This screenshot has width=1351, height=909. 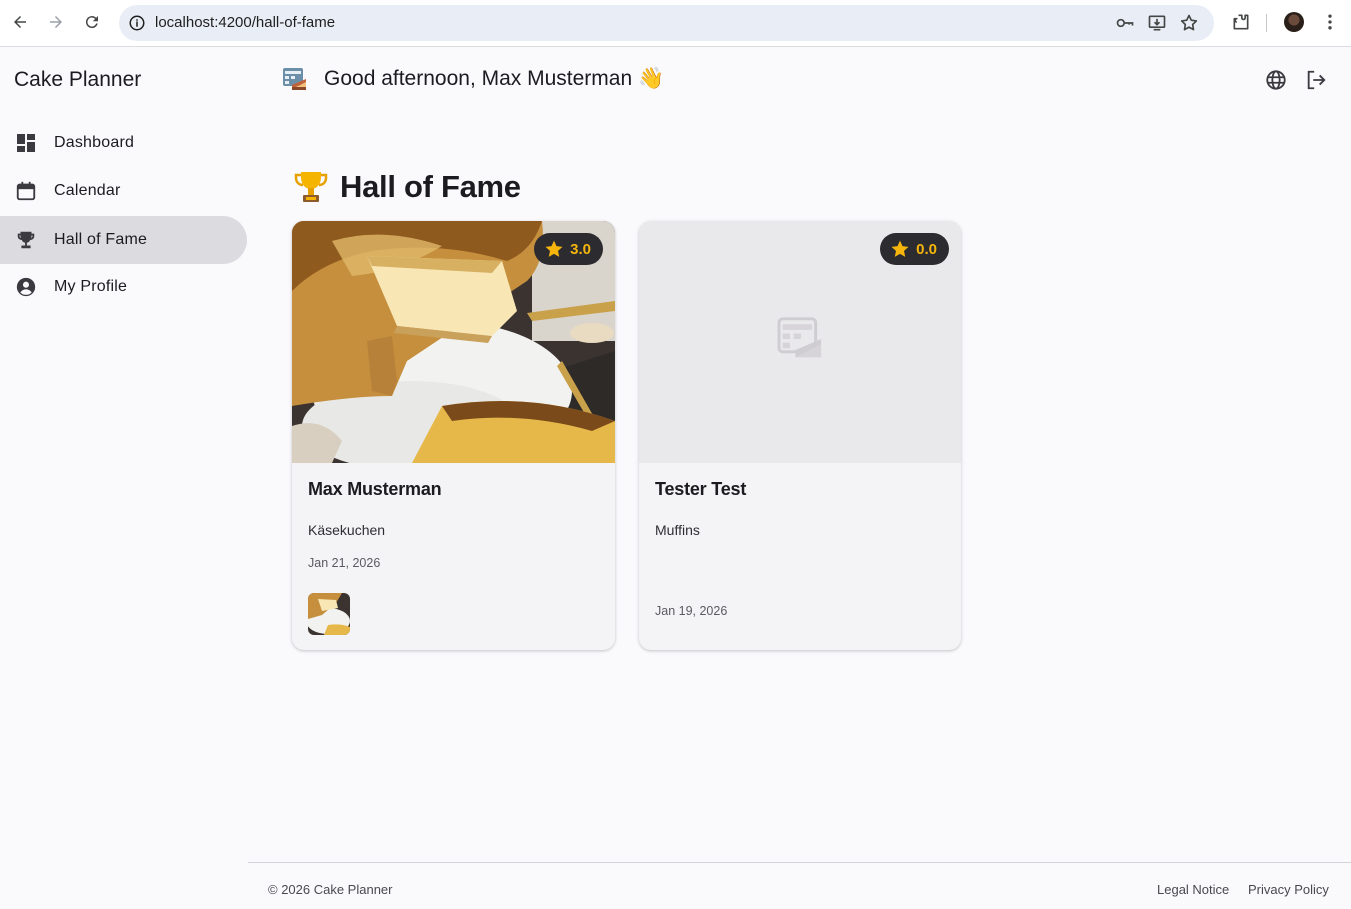 What do you see at coordinates (347, 530) in the screenshot?
I see `cake-name: Käsekuchen` at bounding box center [347, 530].